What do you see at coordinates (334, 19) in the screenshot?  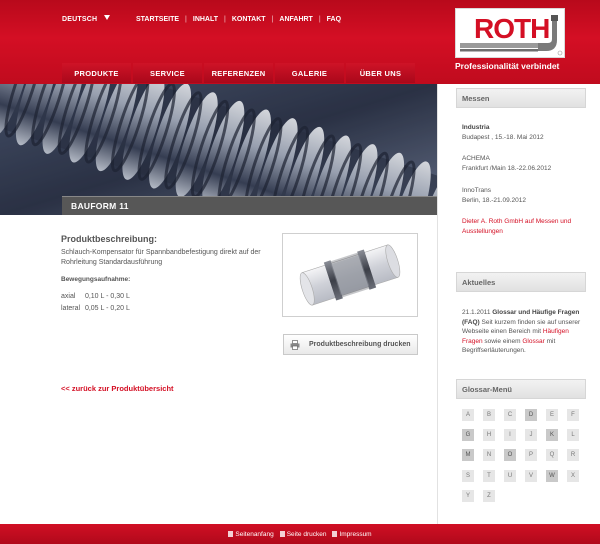 I see `top-link-faq: FAQ` at bounding box center [334, 19].